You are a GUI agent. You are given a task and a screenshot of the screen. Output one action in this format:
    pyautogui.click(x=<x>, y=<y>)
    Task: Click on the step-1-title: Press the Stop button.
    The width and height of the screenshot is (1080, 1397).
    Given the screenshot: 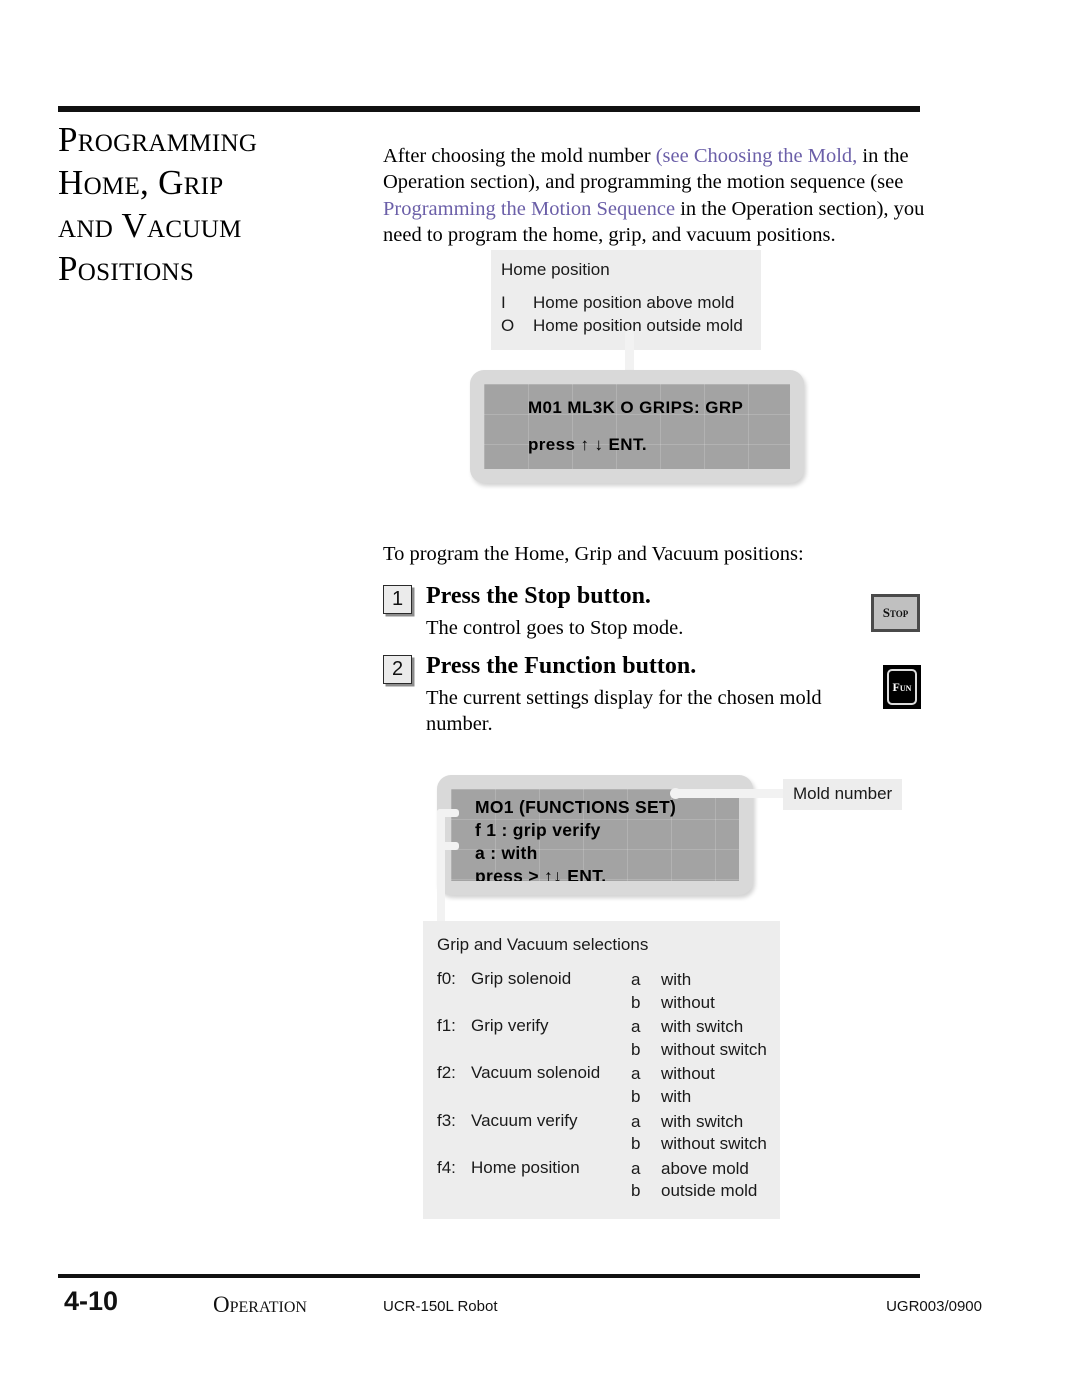 What is the action you would take?
    pyautogui.click(x=538, y=596)
    